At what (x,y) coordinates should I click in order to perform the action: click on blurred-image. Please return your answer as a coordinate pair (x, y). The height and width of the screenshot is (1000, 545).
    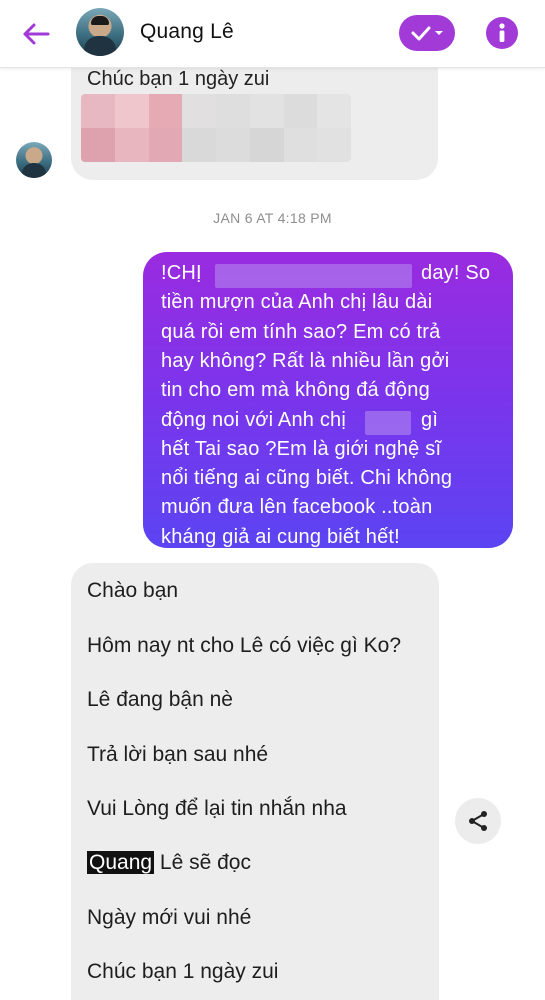
    Looking at the image, I should click on (216, 128).